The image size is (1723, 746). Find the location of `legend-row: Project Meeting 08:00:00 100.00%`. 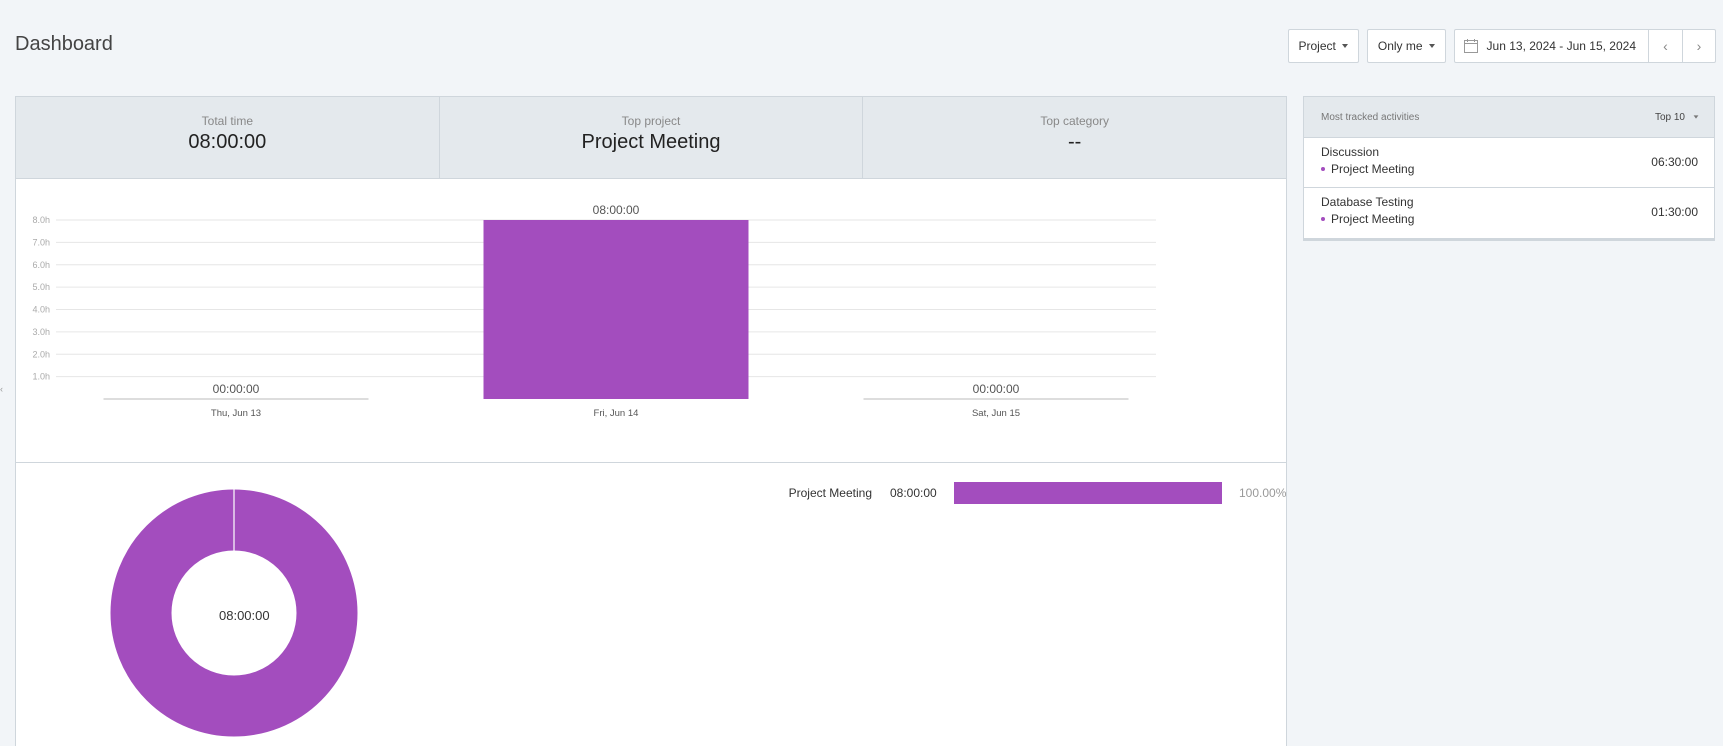

legend-row: Project Meeting 08:00:00 100.00% is located at coordinates (1029, 493).